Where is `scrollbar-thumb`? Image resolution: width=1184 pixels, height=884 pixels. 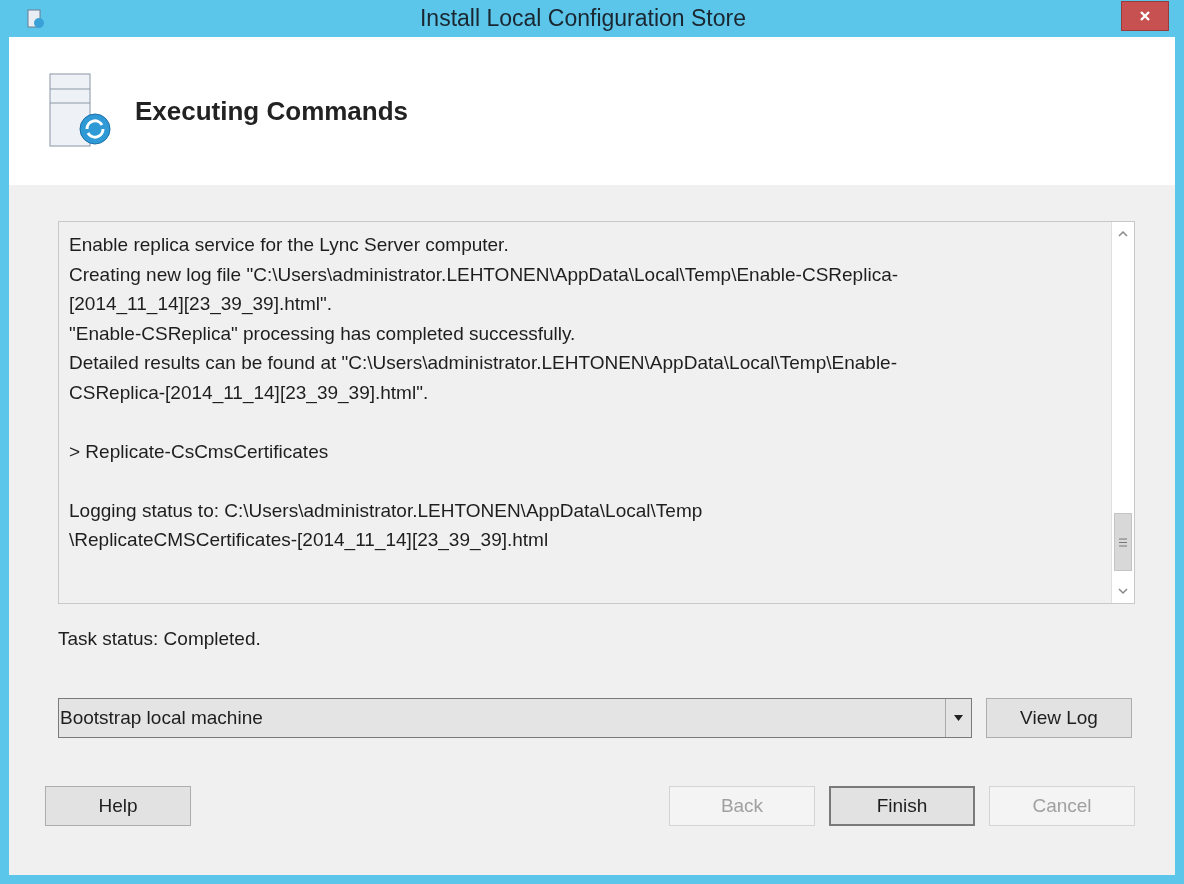 scrollbar-thumb is located at coordinates (1123, 542).